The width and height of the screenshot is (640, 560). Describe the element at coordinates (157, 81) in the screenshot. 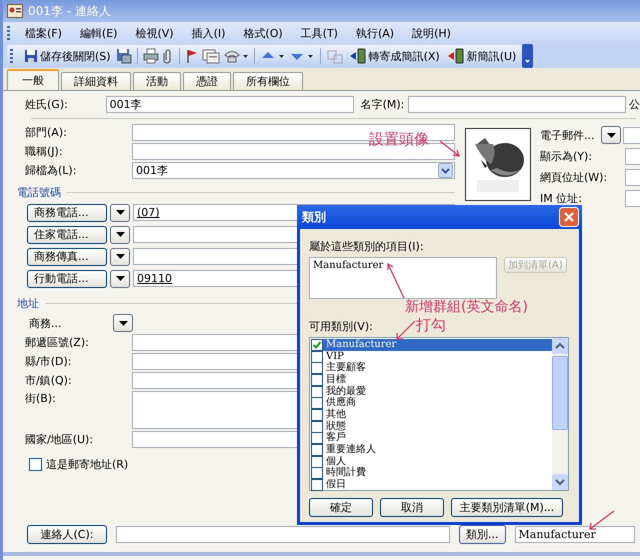

I see `tab: 活動` at that location.